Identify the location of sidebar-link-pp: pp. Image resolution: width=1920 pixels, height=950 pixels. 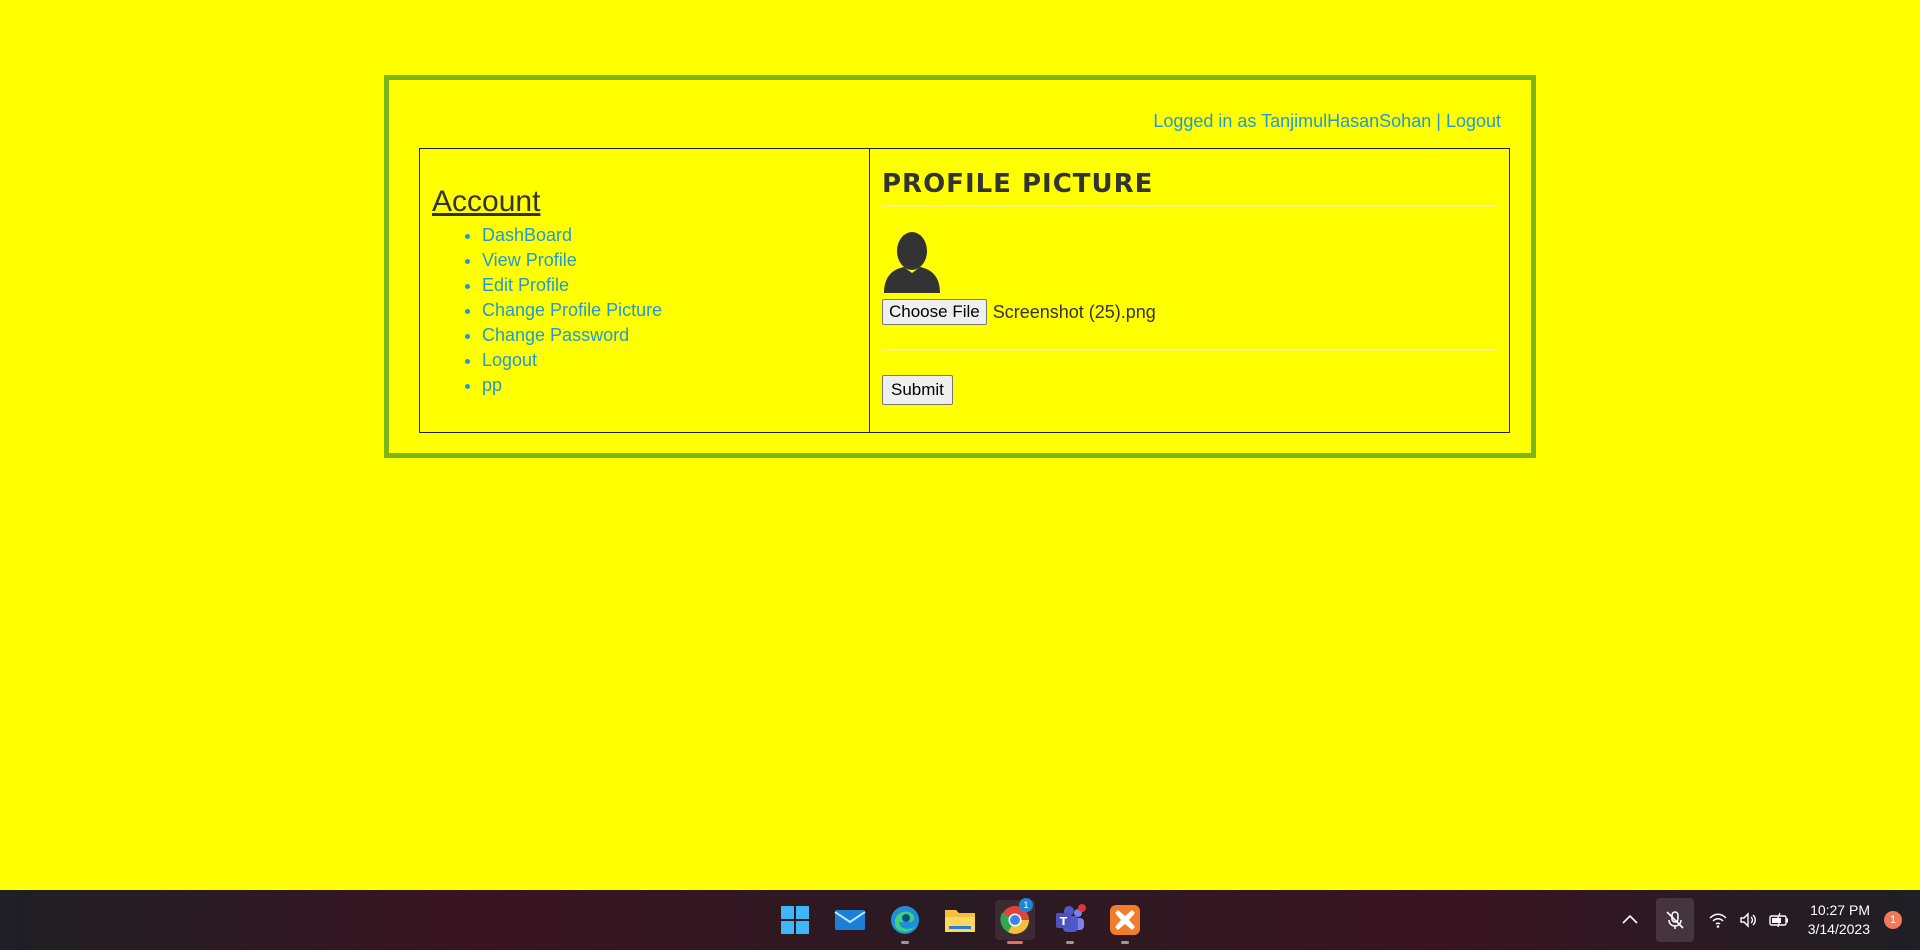
(492, 385).